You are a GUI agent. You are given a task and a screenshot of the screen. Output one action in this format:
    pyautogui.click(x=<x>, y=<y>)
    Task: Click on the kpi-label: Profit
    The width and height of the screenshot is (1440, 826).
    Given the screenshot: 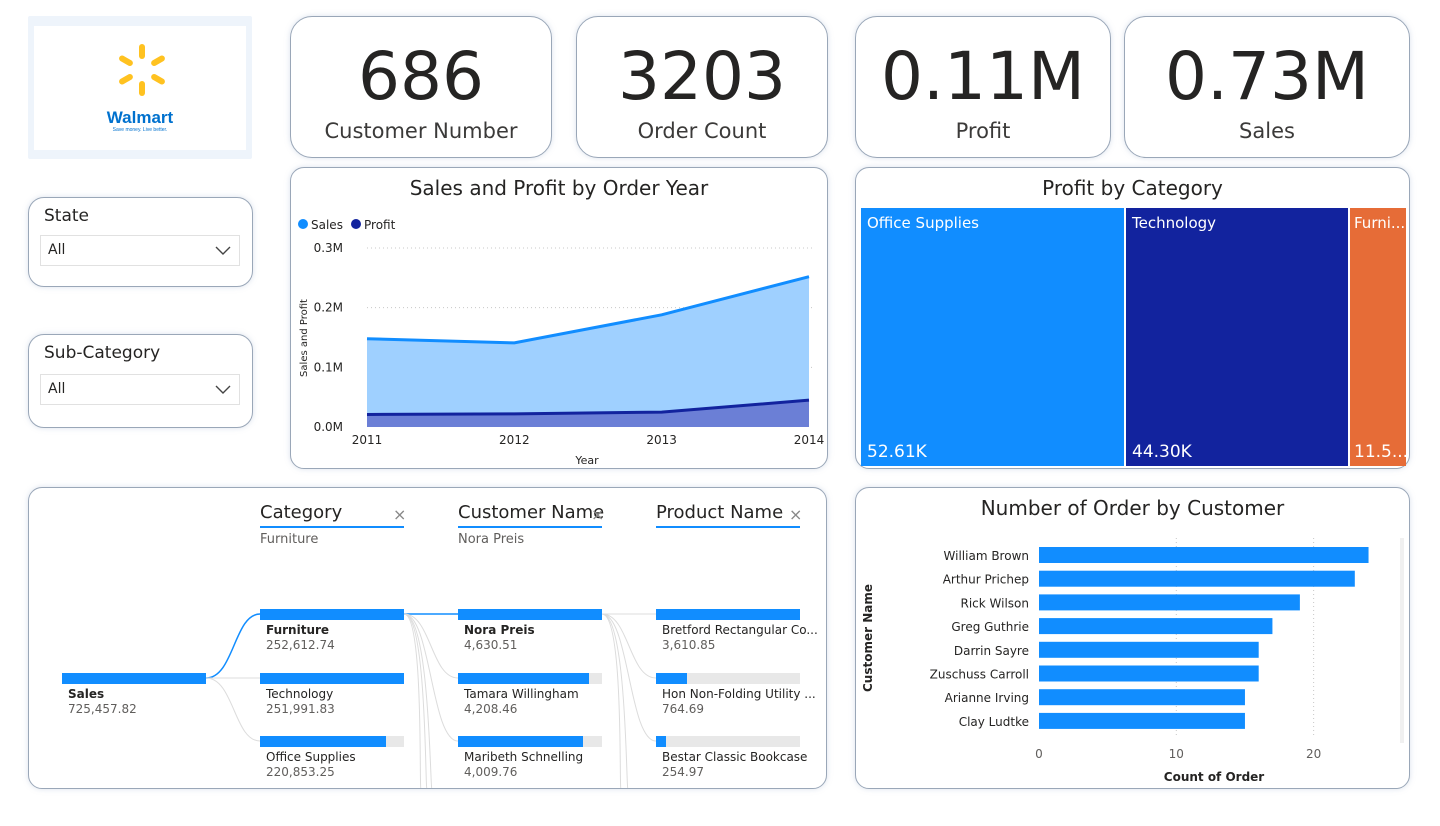 What is the action you would take?
    pyautogui.click(x=983, y=131)
    